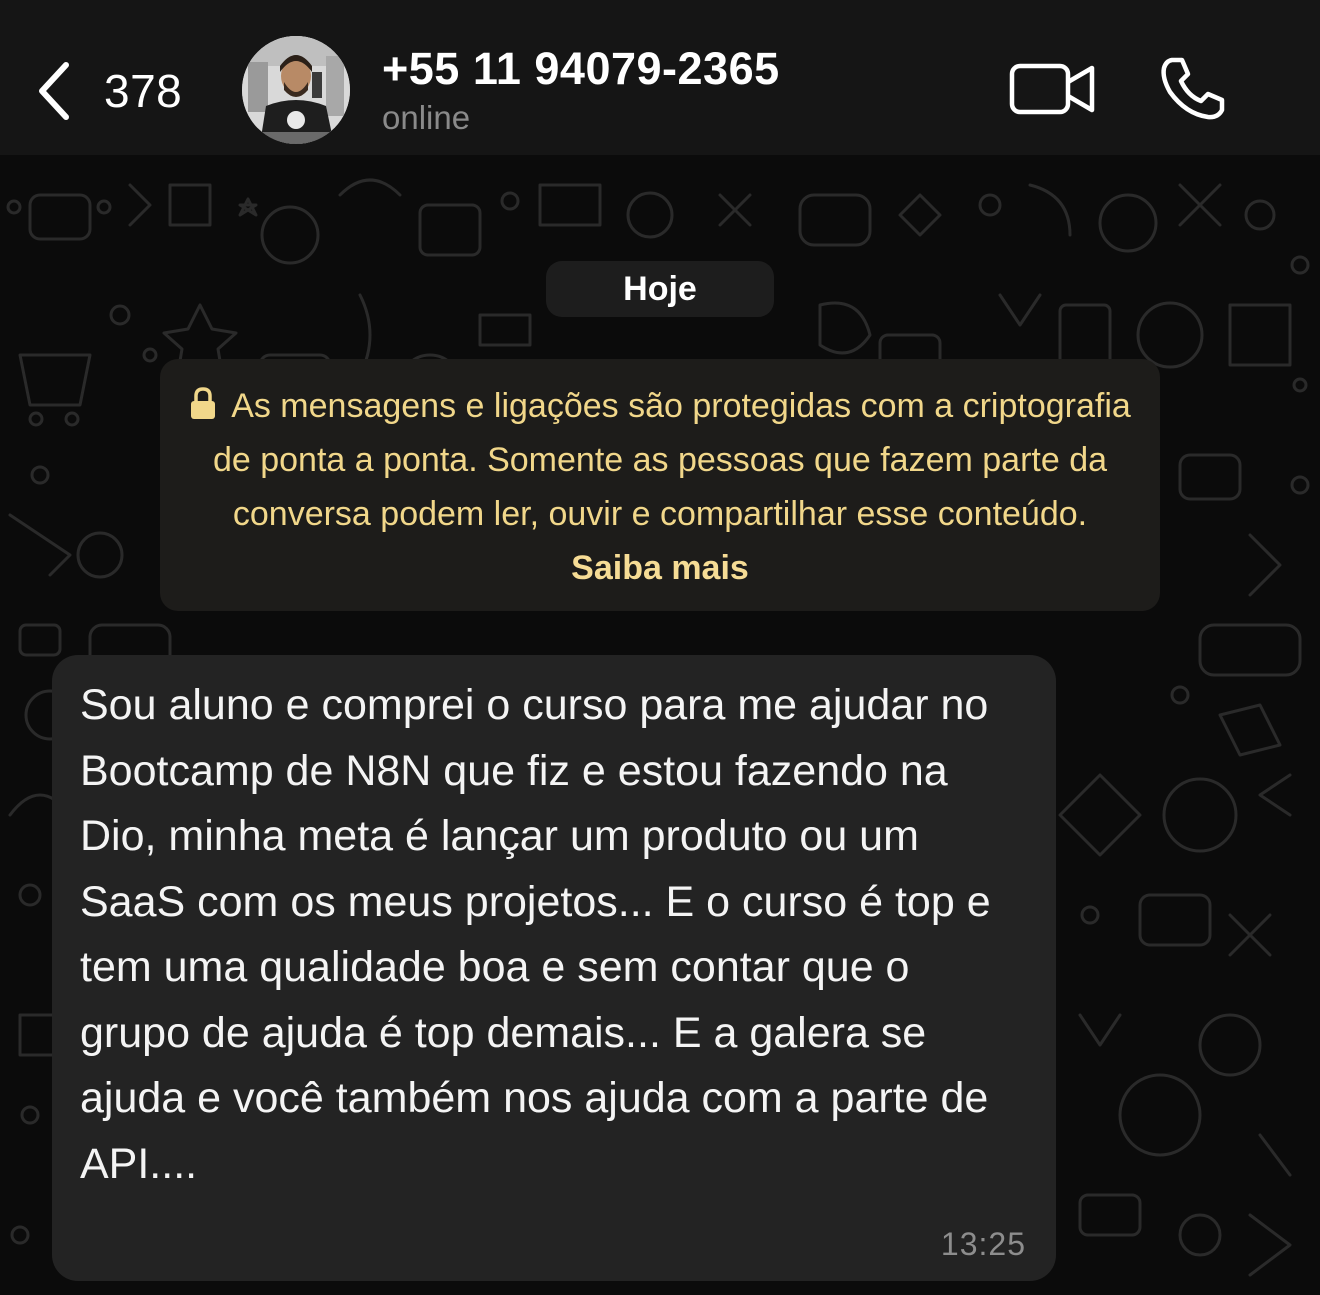 This screenshot has width=1320, height=1295. What do you see at coordinates (203, 403) in the screenshot?
I see `lock-icon` at bounding box center [203, 403].